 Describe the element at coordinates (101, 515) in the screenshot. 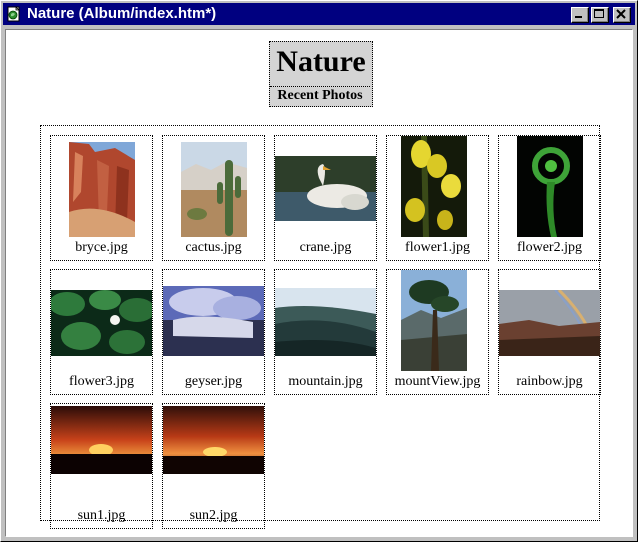

I see `photo-filename: sun1.jpg` at that location.